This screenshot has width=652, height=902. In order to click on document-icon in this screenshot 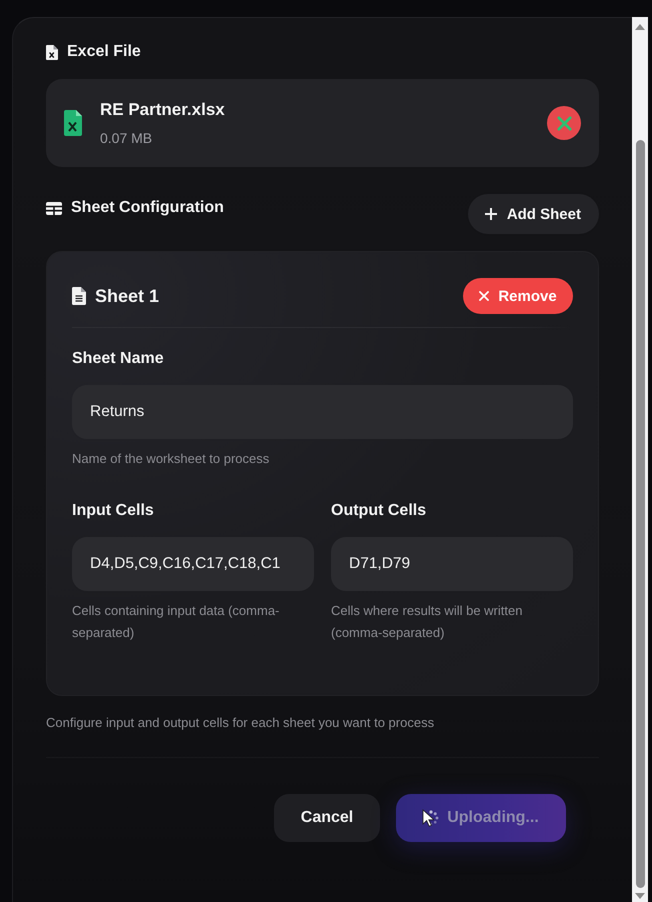, I will do `click(79, 296)`.